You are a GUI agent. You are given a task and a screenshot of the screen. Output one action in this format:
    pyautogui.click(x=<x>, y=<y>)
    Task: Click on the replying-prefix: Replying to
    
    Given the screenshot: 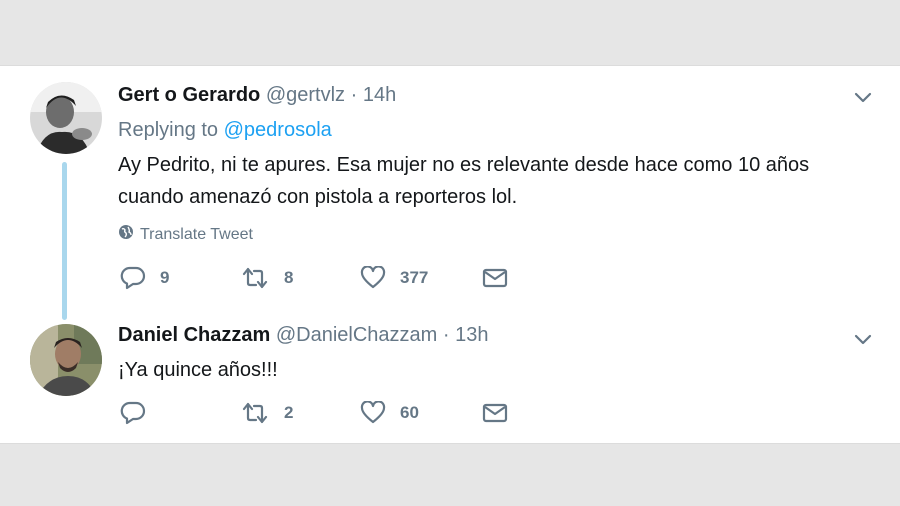 What is the action you would take?
    pyautogui.click(x=168, y=130)
    